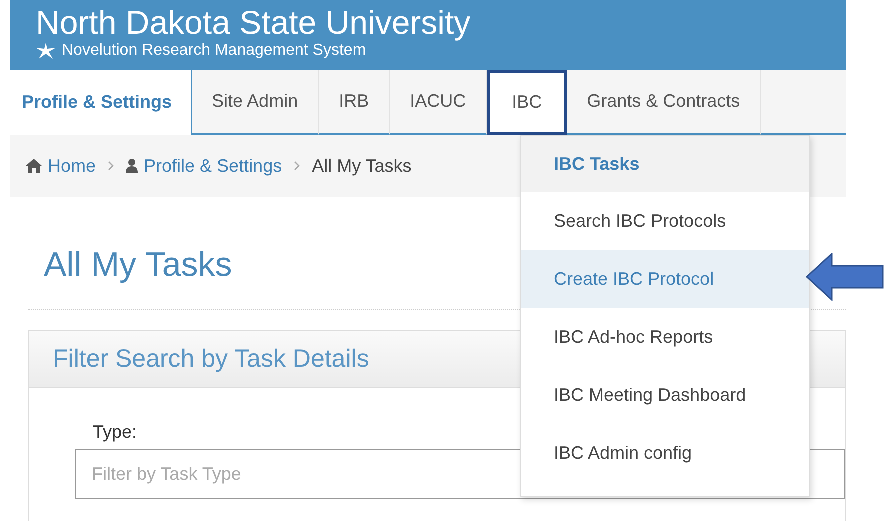 The image size is (884, 521). I want to click on nav-tab: Profile & Settings, so click(101, 102).